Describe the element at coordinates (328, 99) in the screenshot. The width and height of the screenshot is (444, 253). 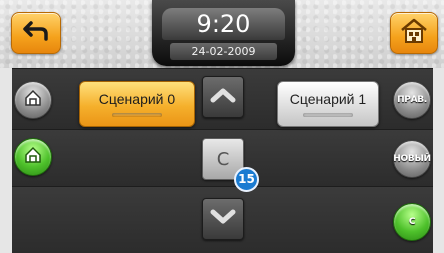
I see `scenario-1-label: Сценарий 1` at that location.